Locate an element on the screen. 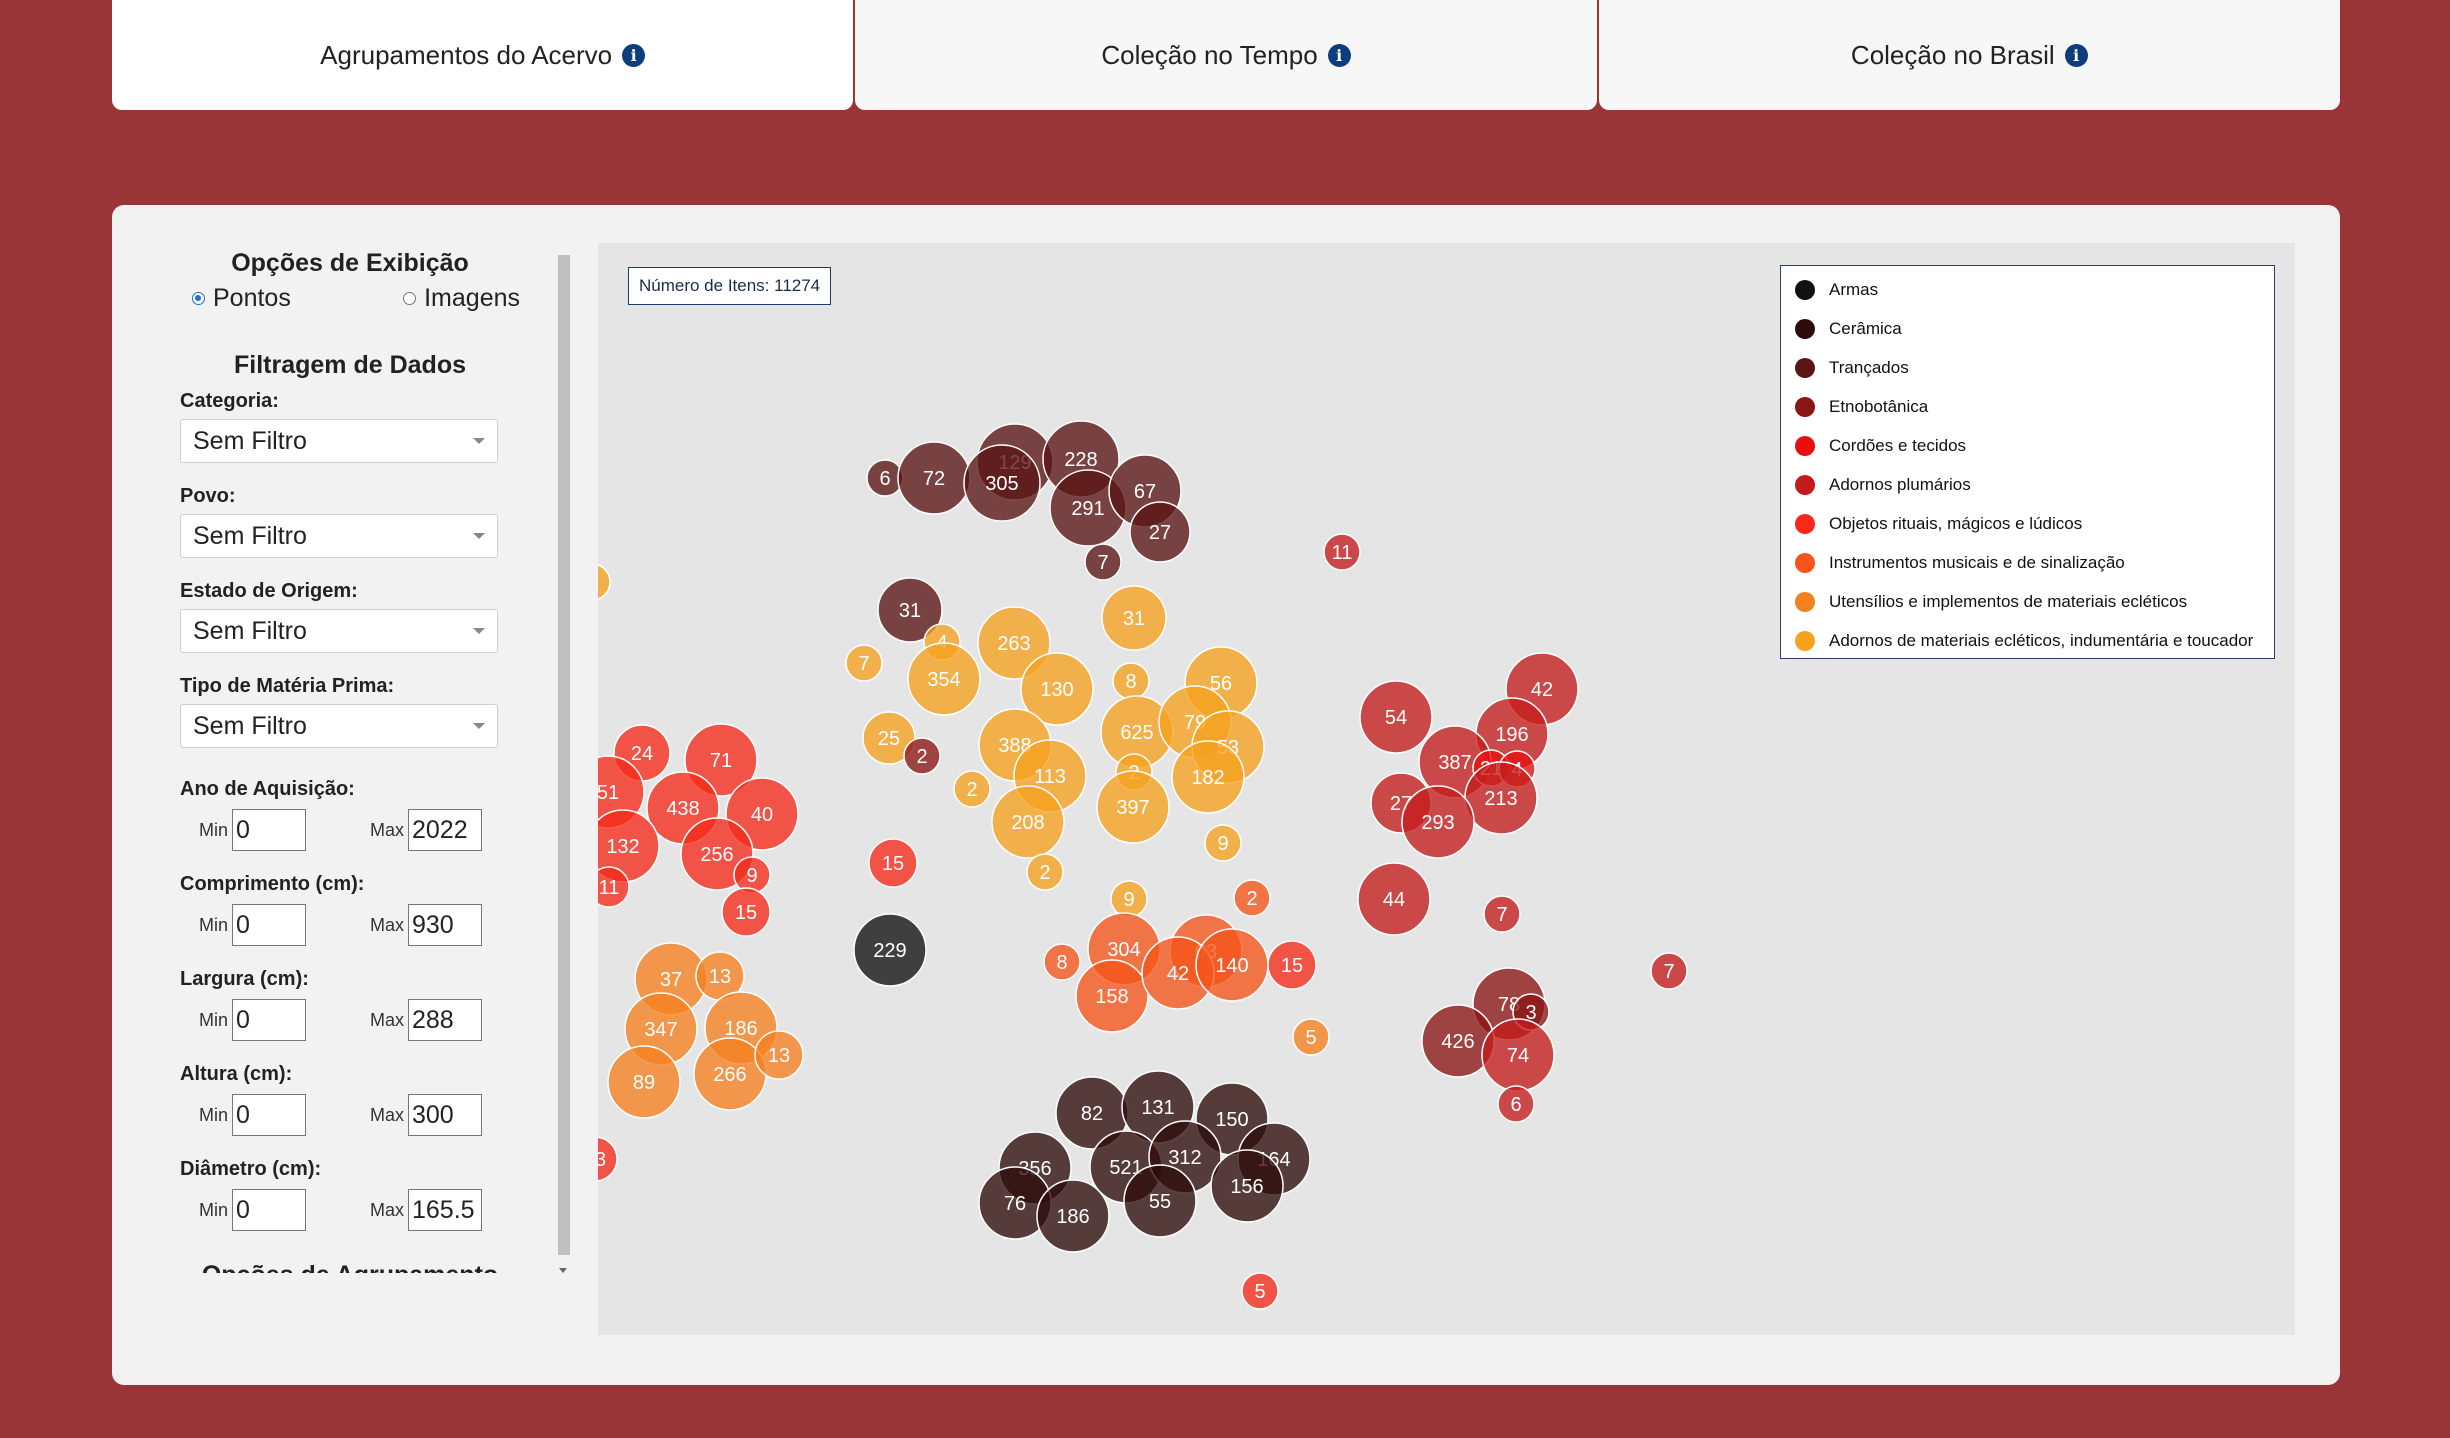 This screenshot has height=1438, width=2450. bubble-label: 11 is located at coordinates (1342, 553).